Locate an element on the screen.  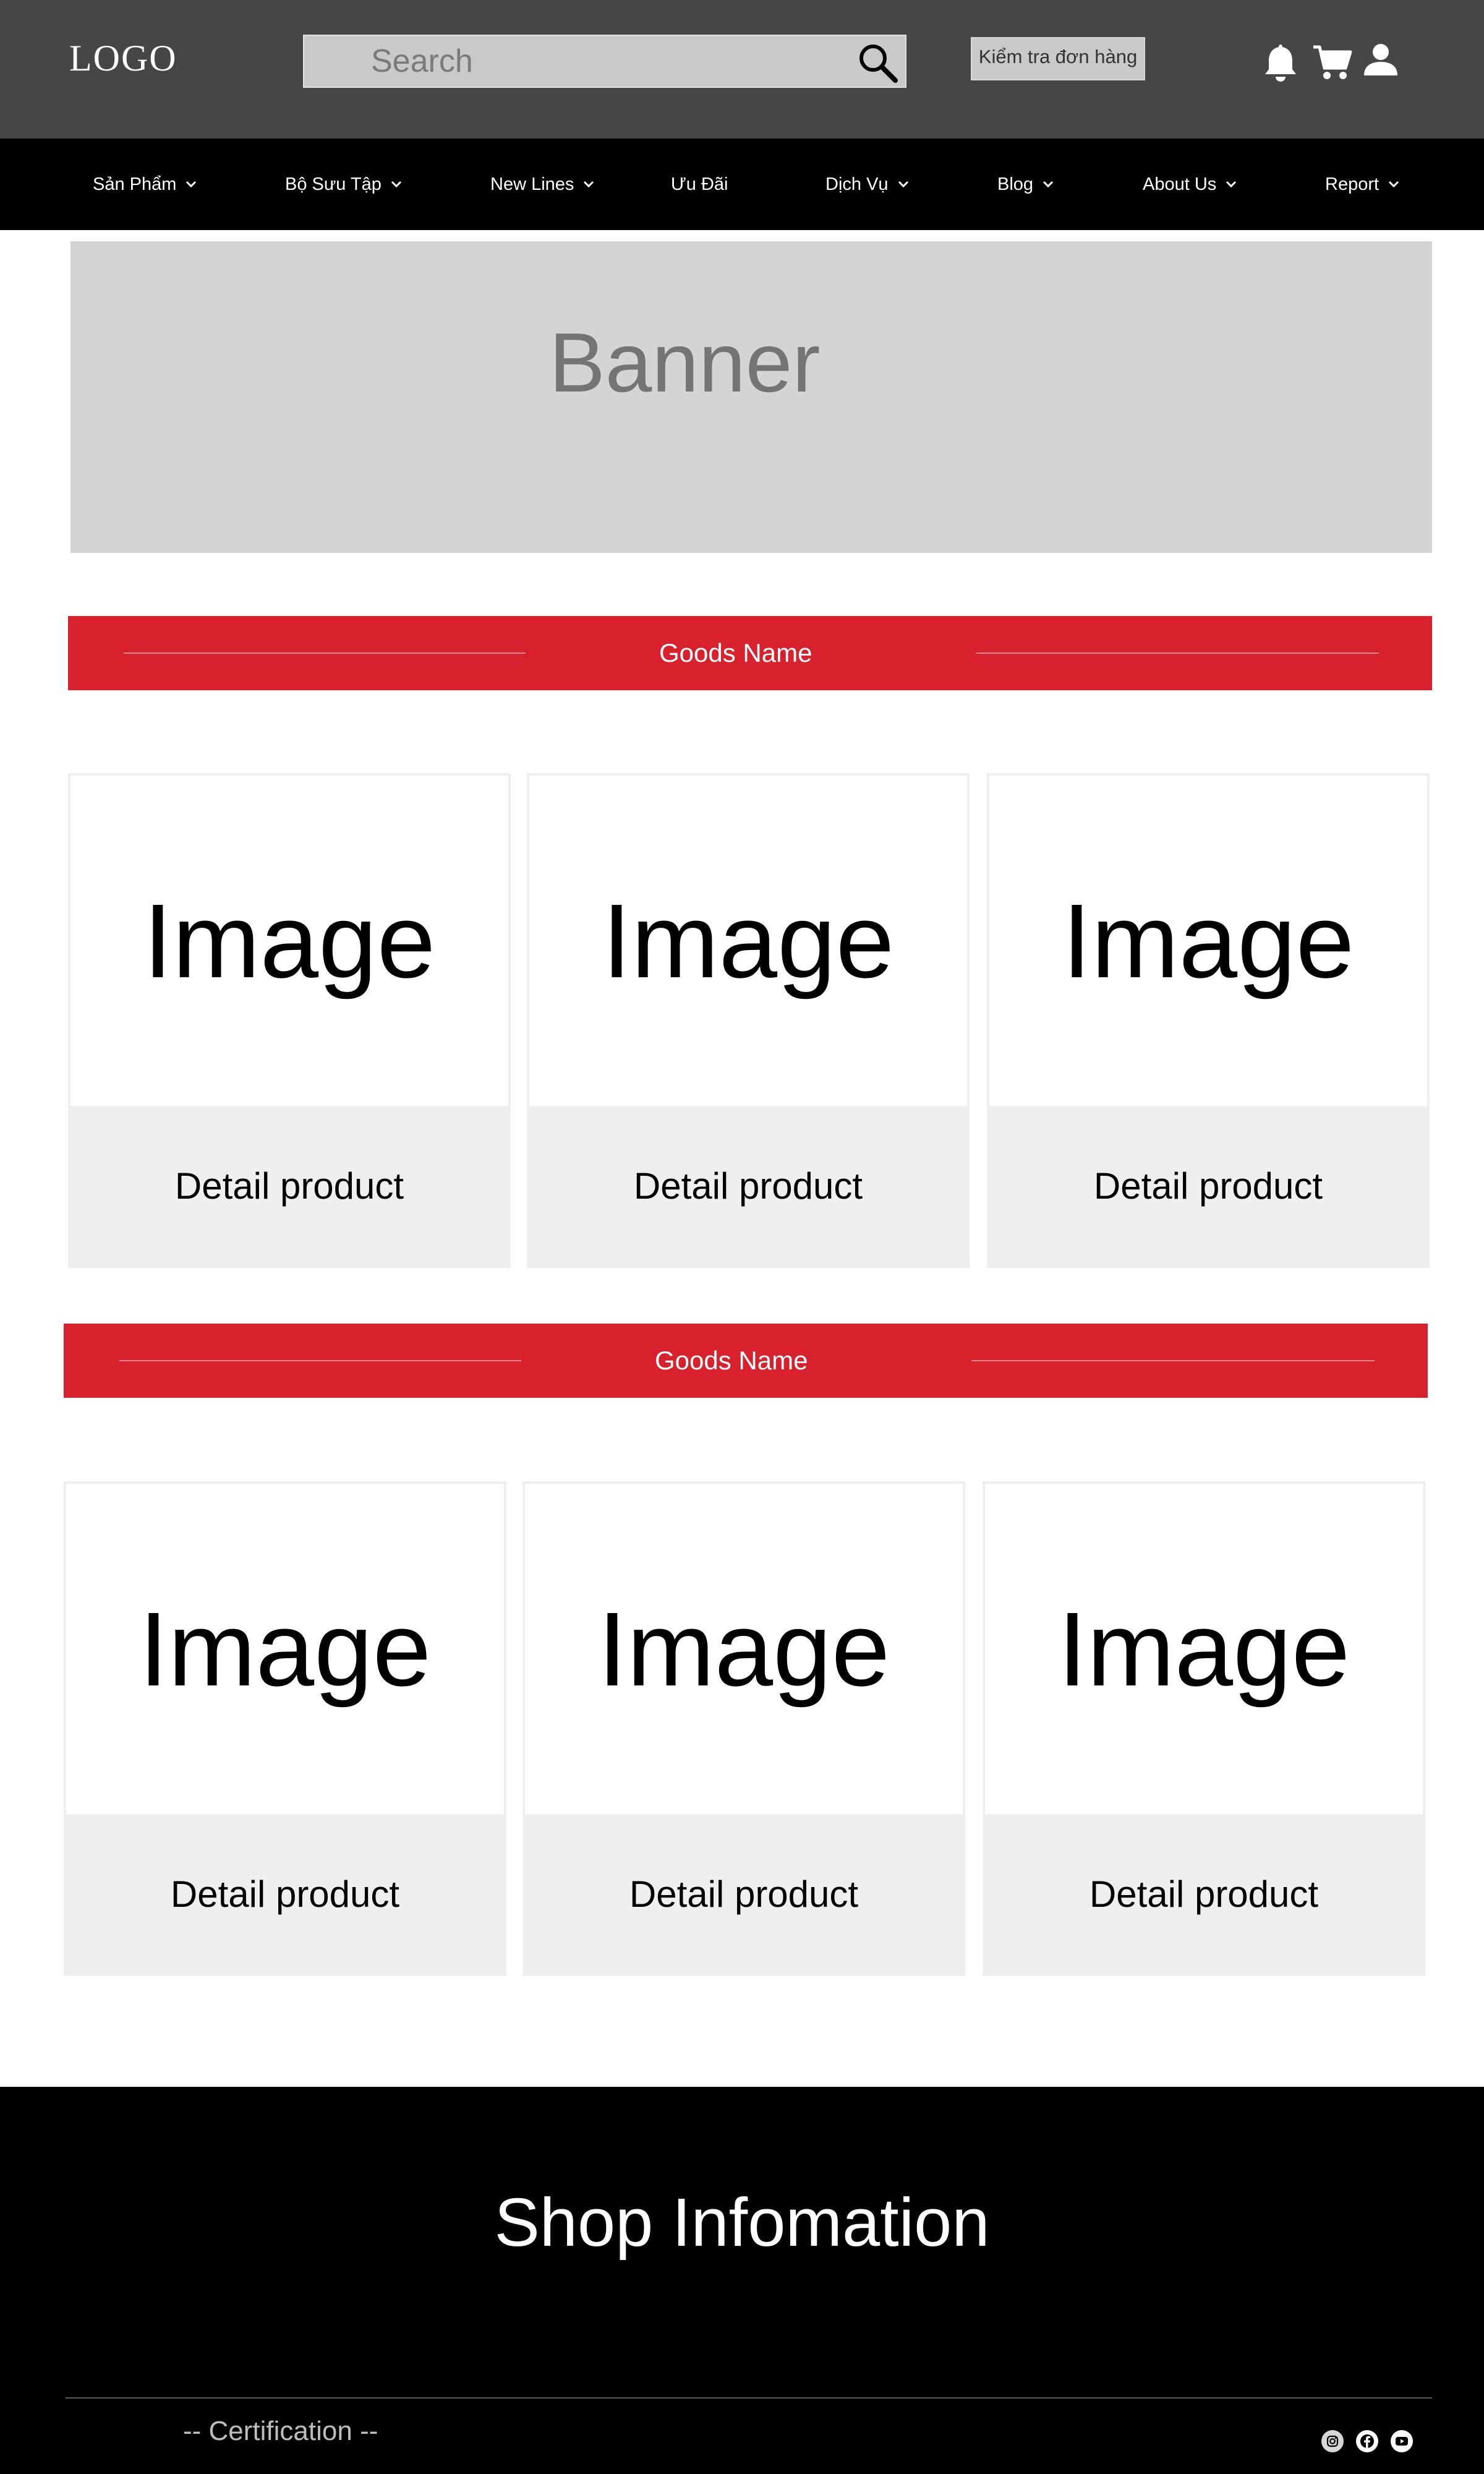
cart-icon is located at coordinates (1332, 63).